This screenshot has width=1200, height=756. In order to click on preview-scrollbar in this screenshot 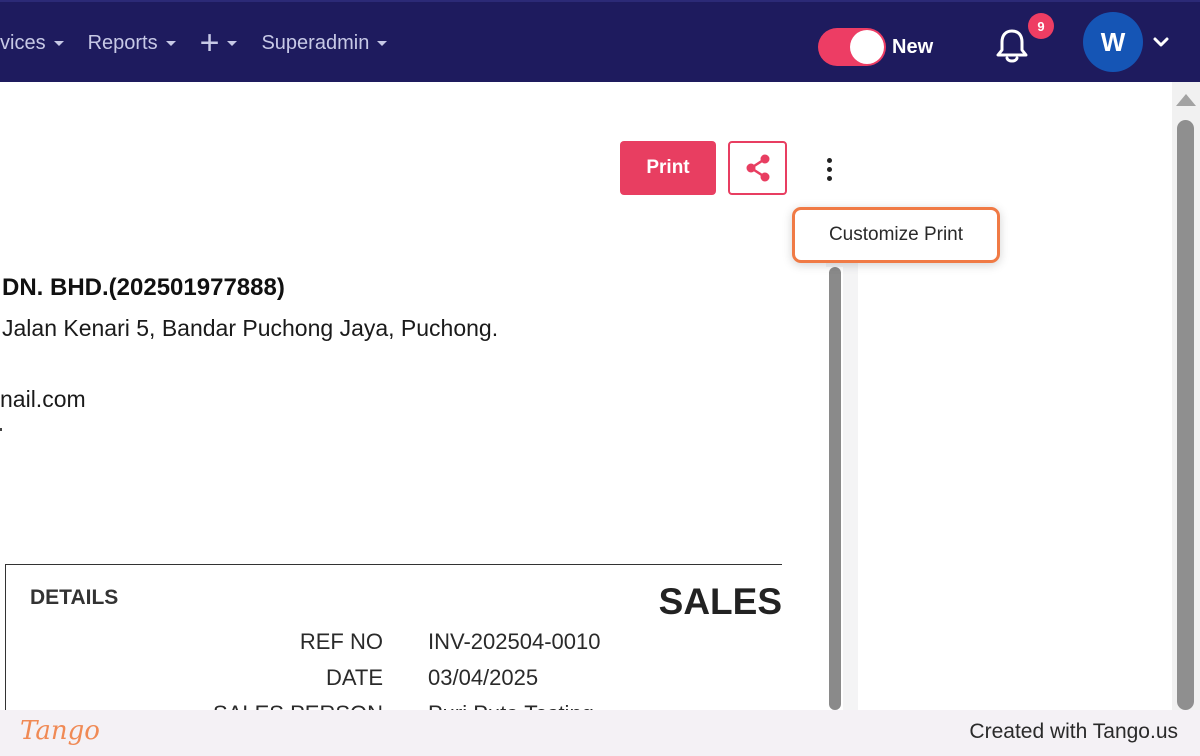, I will do `click(834, 488)`.